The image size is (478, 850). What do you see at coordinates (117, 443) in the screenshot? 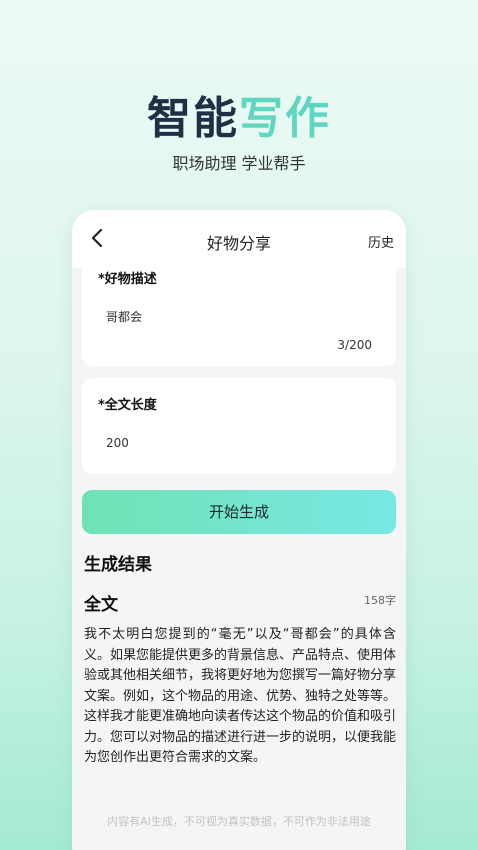
I see `length-input: 200` at bounding box center [117, 443].